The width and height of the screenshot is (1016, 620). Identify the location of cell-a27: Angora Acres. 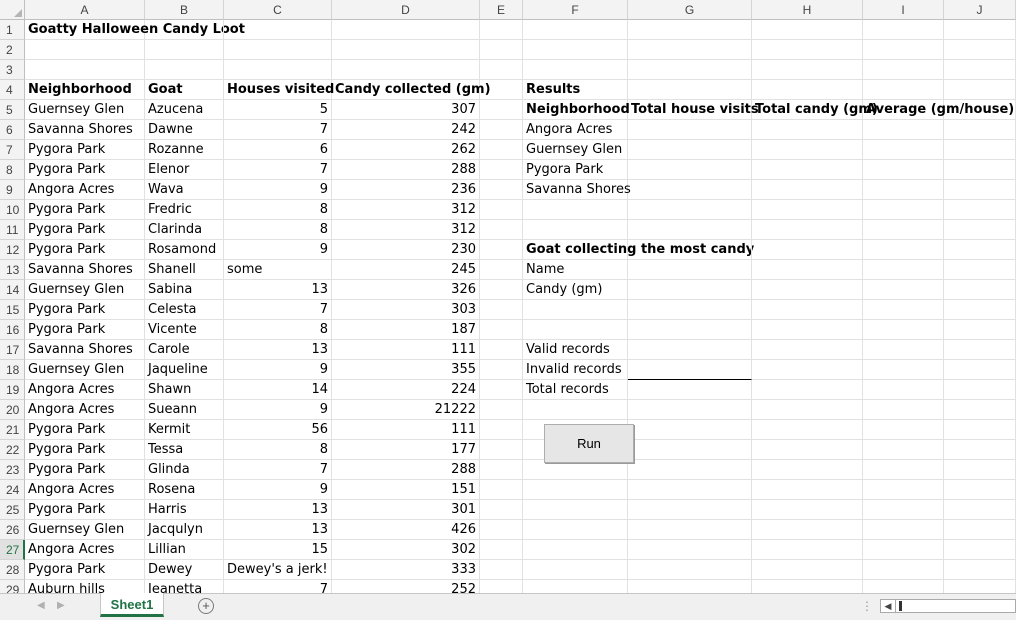
(85, 550).